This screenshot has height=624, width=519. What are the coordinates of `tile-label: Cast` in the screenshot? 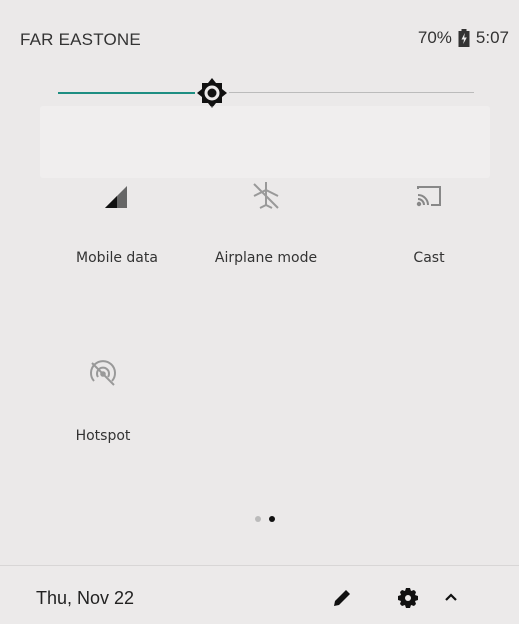 It's located at (429, 258).